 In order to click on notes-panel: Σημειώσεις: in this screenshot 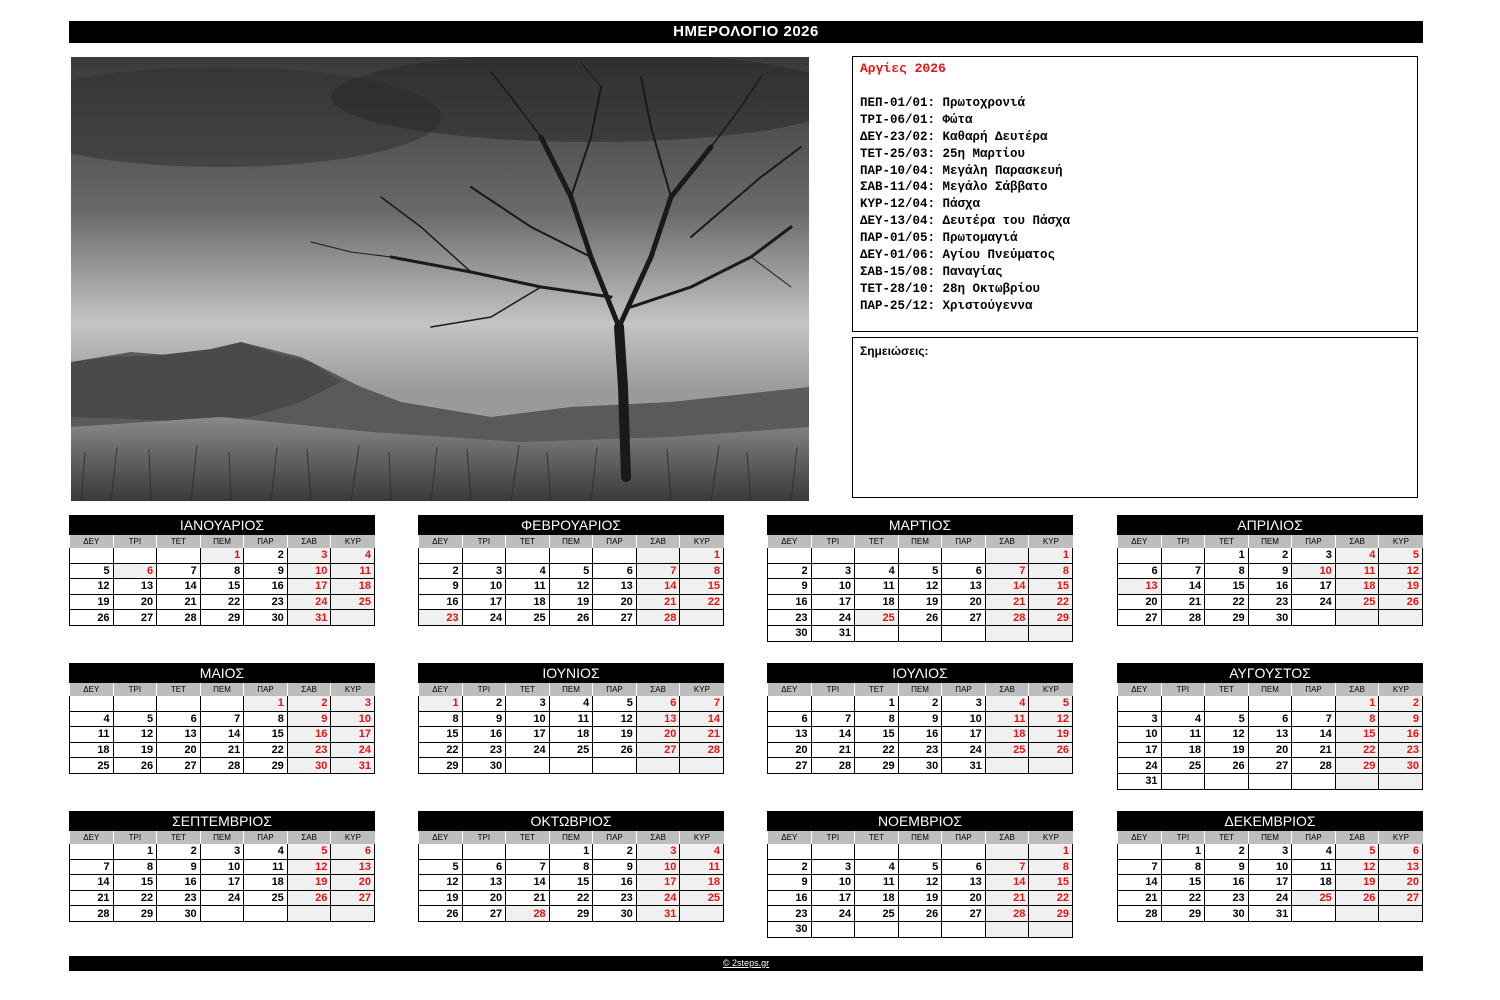, I will do `click(1135, 417)`.